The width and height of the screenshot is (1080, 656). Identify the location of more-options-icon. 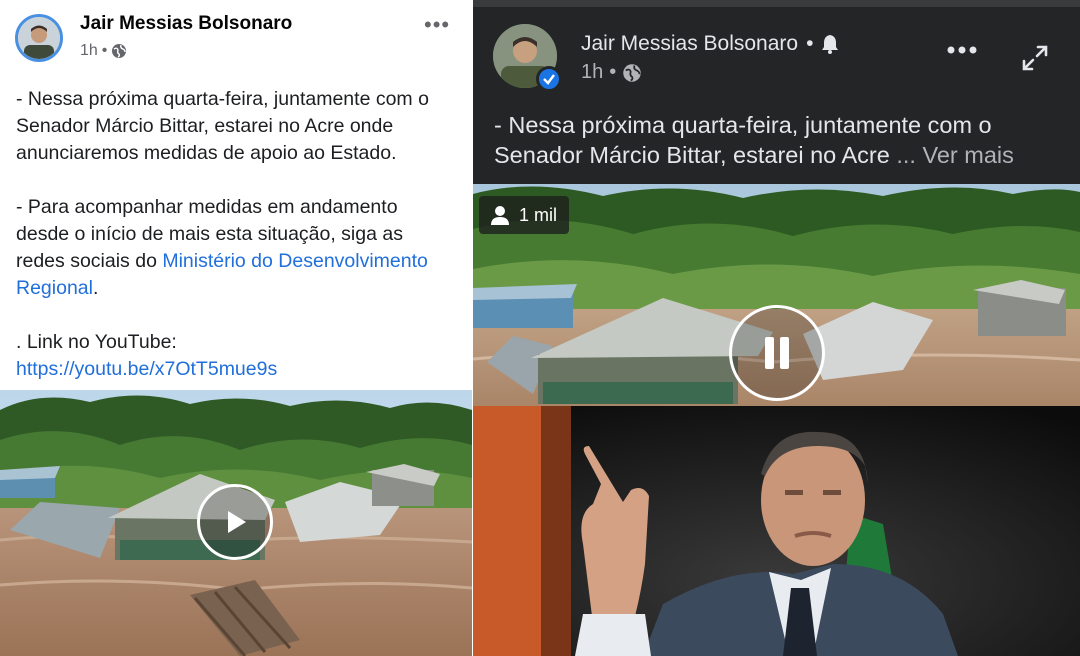
(962, 51).